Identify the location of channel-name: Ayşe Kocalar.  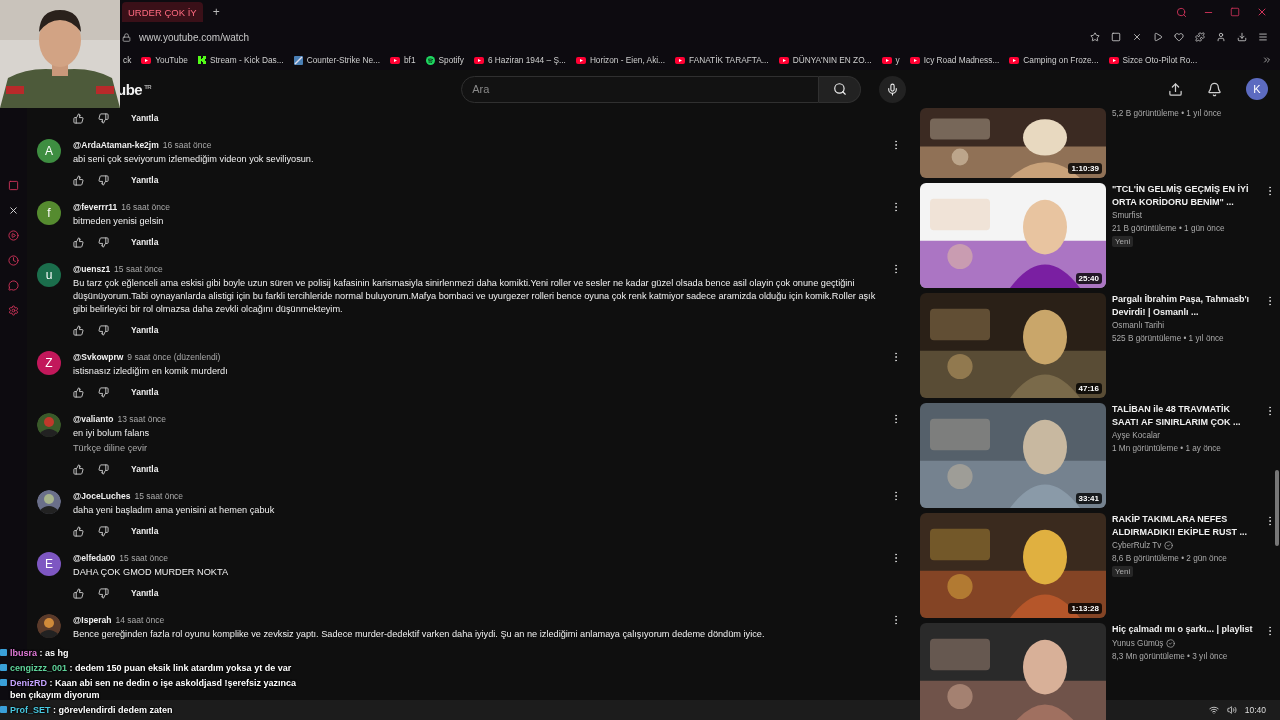
(1136, 435).